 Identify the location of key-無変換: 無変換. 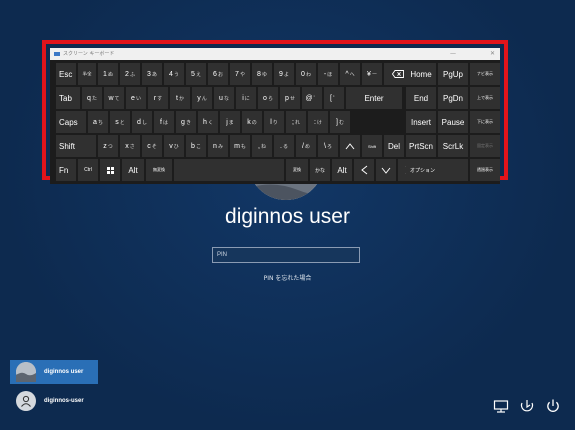
(159, 170).